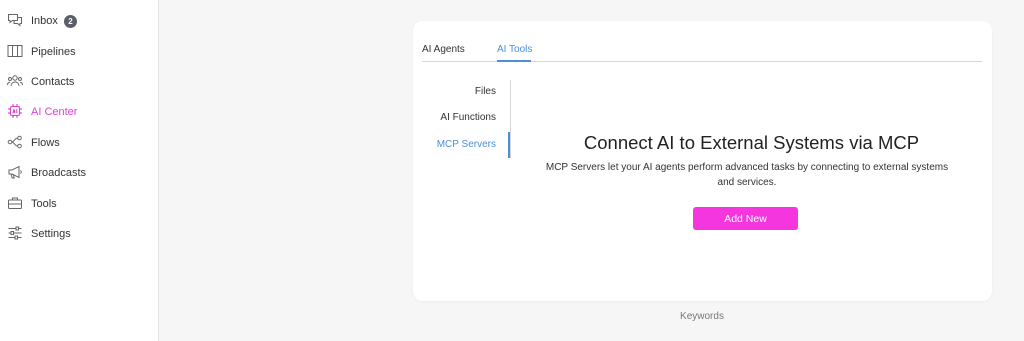 The height and width of the screenshot is (341, 1024). Describe the element at coordinates (79, 143) in the screenshot. I see `sidebar-item-flows: Flows` at that location.